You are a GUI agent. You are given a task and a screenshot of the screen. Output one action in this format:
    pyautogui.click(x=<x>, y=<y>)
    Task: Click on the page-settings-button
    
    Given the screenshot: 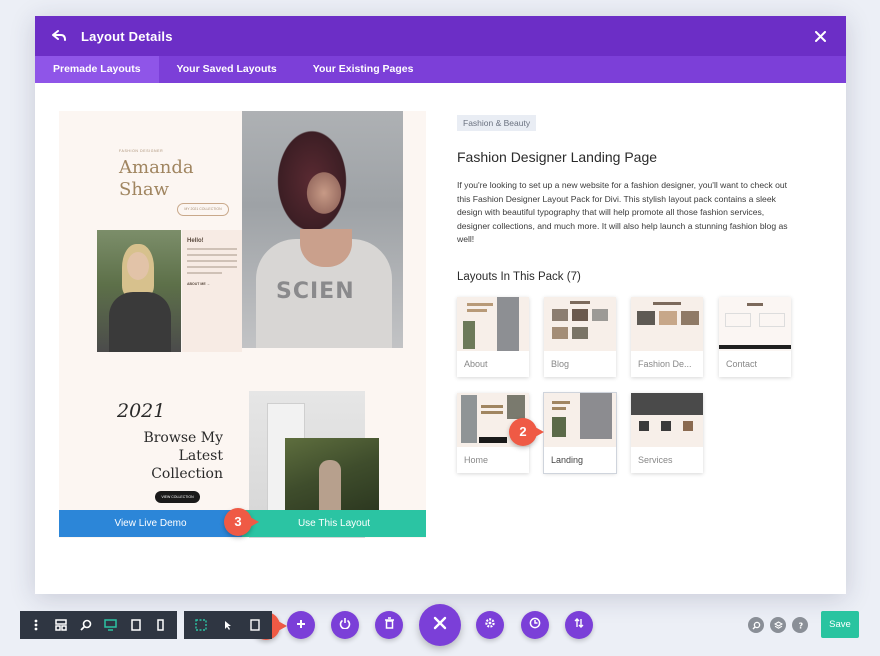 What is the action you would take?
    pyautogui.click(x=490, y=625)
    